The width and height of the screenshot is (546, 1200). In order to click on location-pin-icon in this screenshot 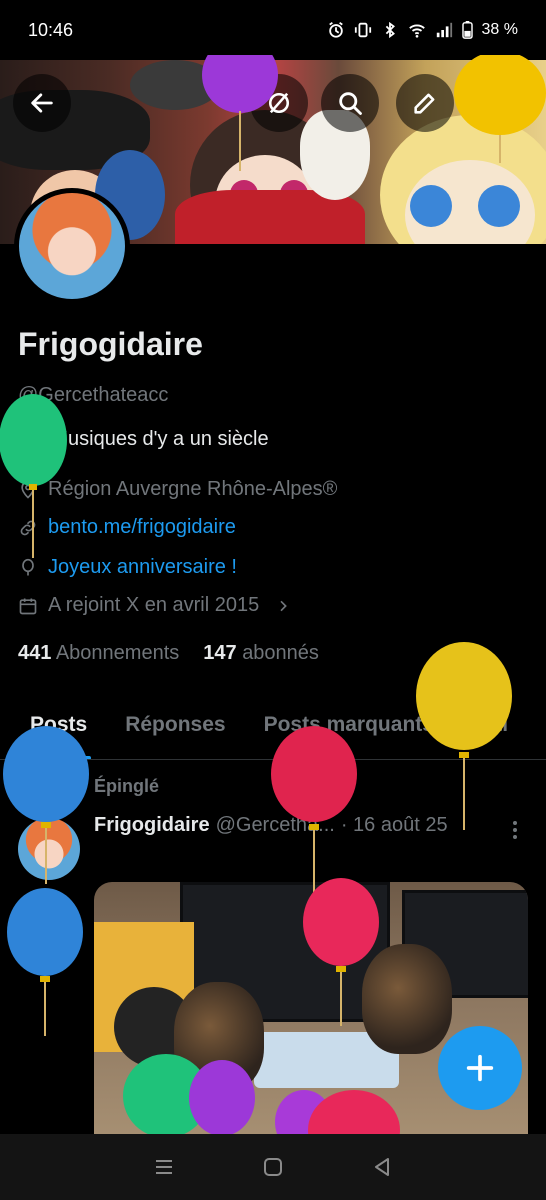, I will do `click(28, 489)`.